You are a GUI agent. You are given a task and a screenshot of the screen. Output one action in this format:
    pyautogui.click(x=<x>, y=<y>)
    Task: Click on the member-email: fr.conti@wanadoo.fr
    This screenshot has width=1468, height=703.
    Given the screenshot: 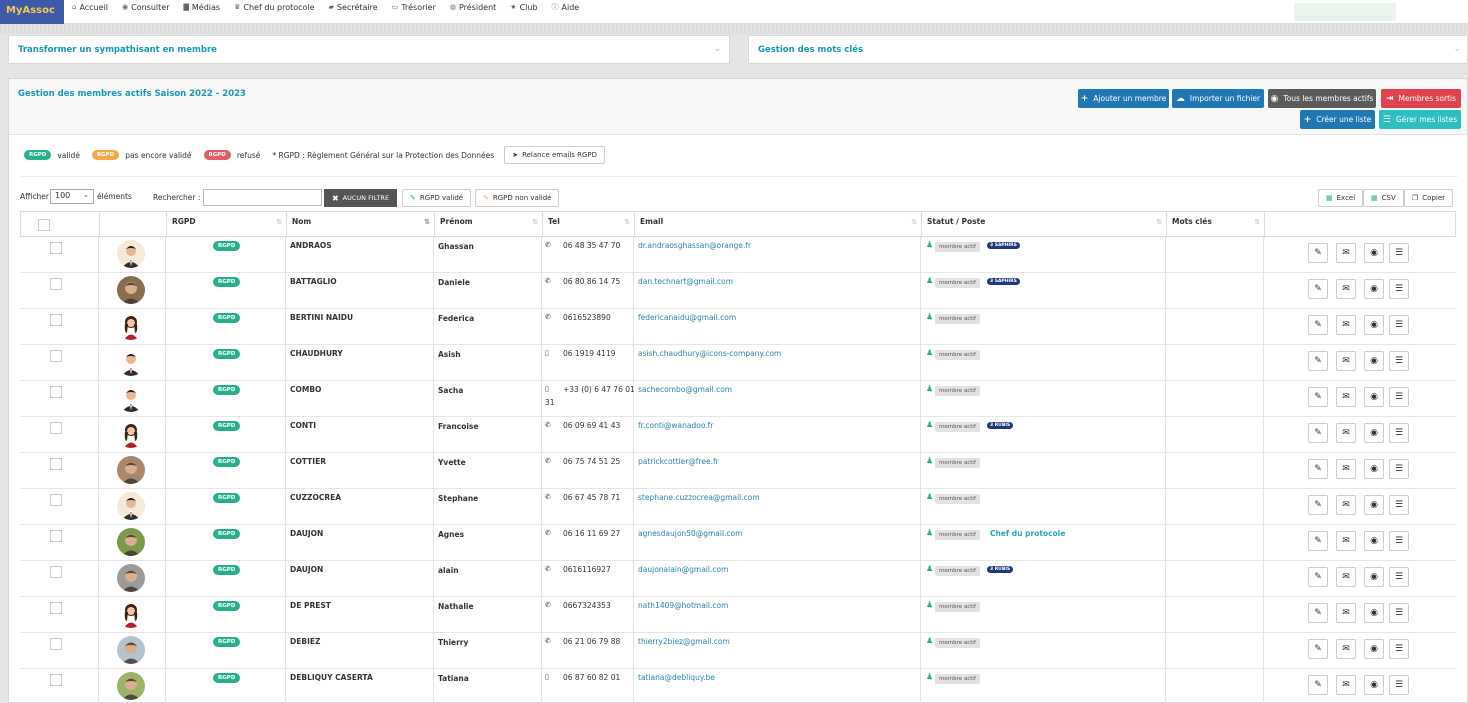 What is the action you would take?
    pyautogui.click(x=675, y=425)
    